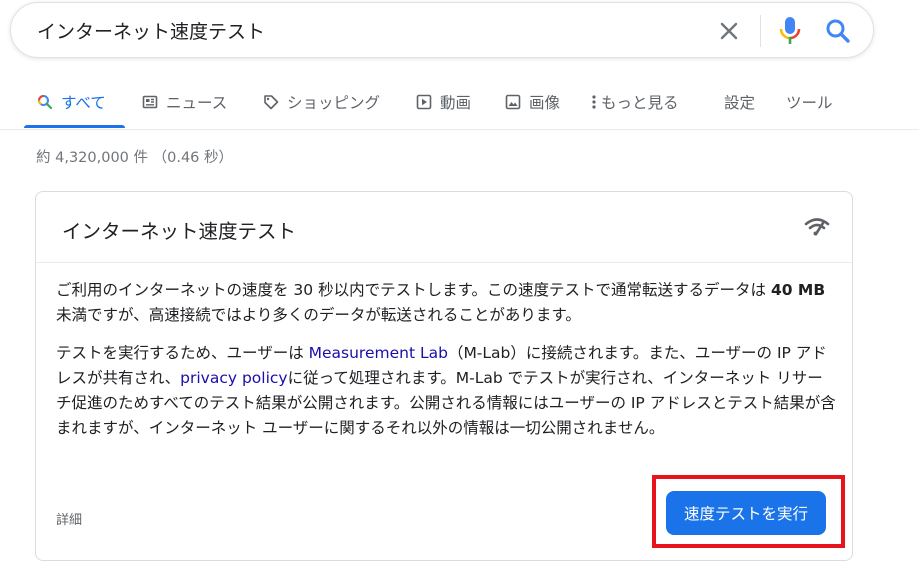 This screenshot has width=919, height=583. Describe the element at coordinates (378, 353) in the screenshot. I see `measurement-lab-link: Measurement Lab` at that location.